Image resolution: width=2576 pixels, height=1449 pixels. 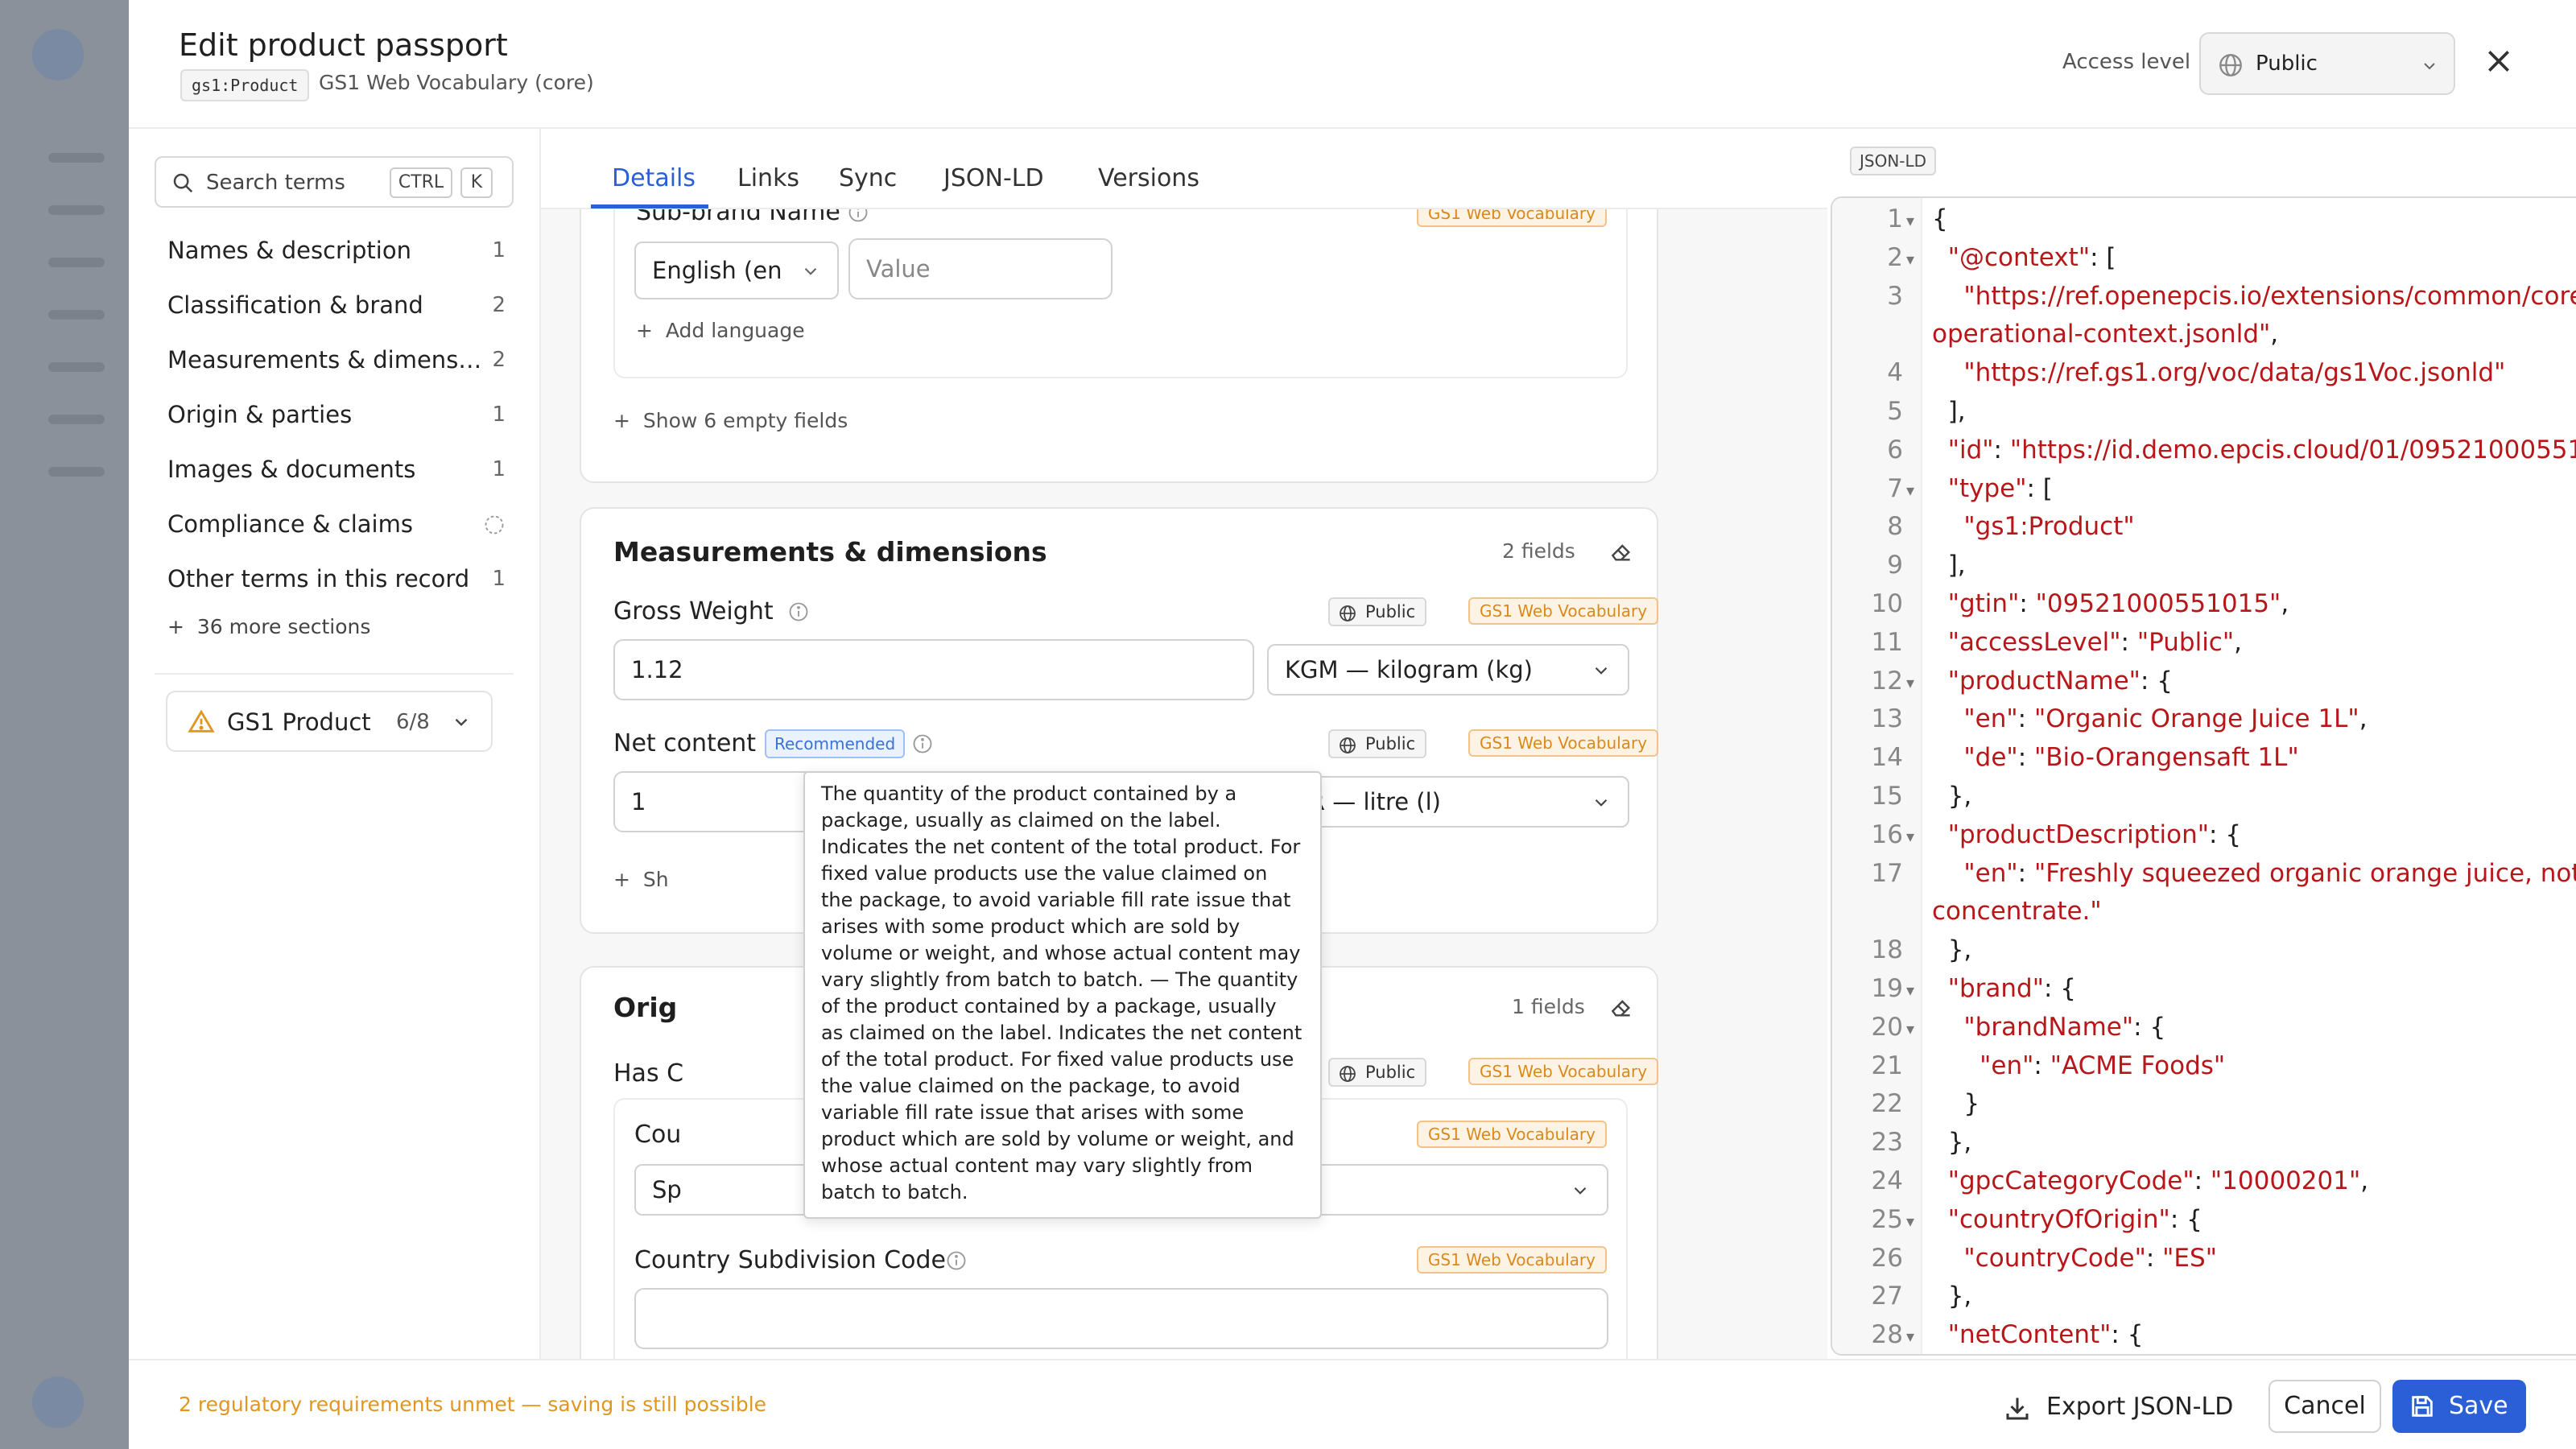 I want to click on line-number: 7, so click(x=1895, y=488).